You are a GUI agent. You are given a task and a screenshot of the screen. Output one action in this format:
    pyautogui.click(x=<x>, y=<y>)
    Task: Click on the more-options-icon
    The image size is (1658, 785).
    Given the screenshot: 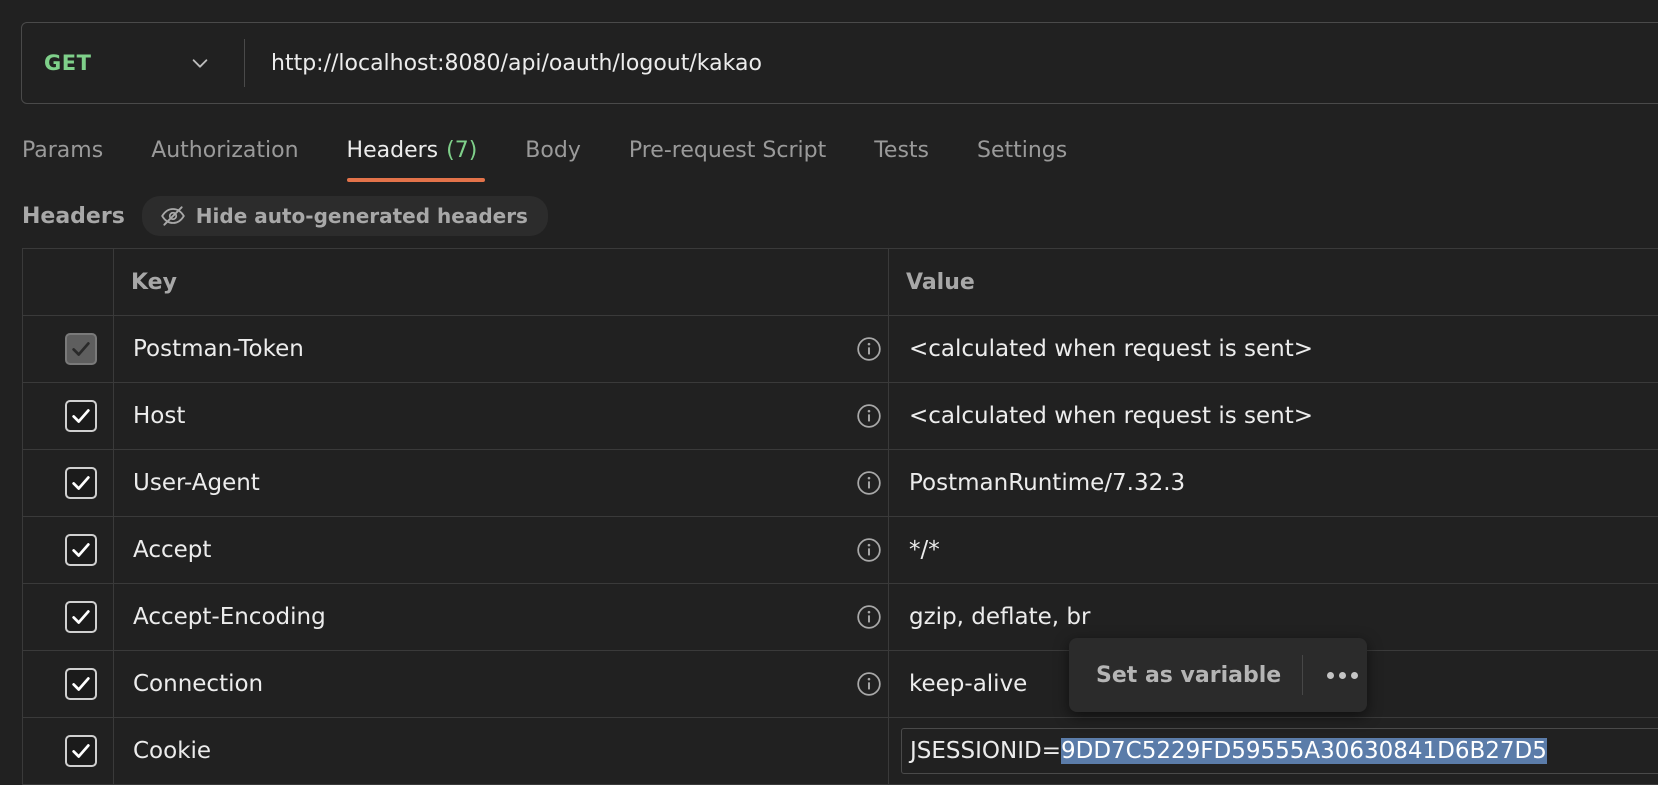 What is the action you would take?
    pyautogui.click(x=1345, y=675)
    